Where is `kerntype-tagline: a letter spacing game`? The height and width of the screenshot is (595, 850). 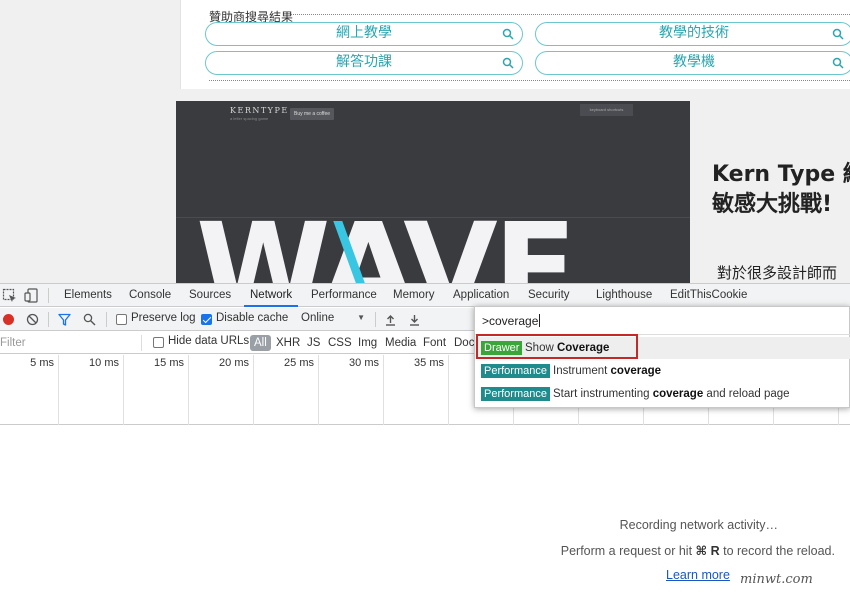 kerntype-tagline: a letter spacing game is located at coordinates (249, 118).